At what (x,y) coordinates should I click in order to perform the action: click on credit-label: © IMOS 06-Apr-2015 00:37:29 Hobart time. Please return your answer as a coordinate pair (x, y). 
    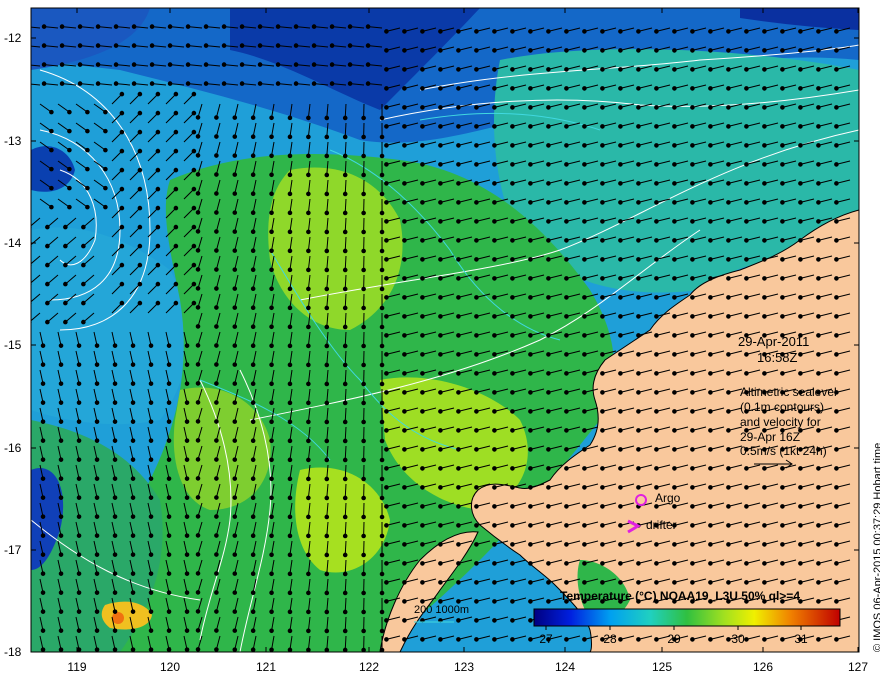
    Looking at the image, I should click on (876, 547).